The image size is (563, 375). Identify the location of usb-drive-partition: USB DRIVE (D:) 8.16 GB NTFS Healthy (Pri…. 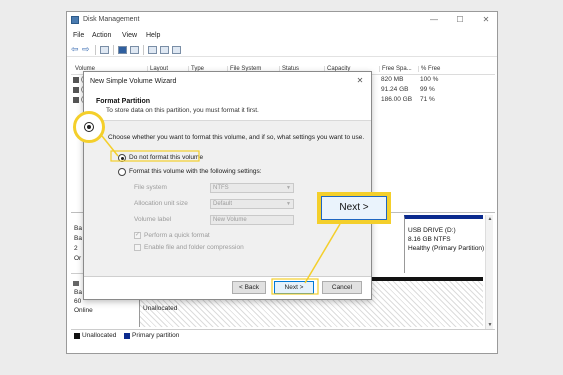
(444, 244).